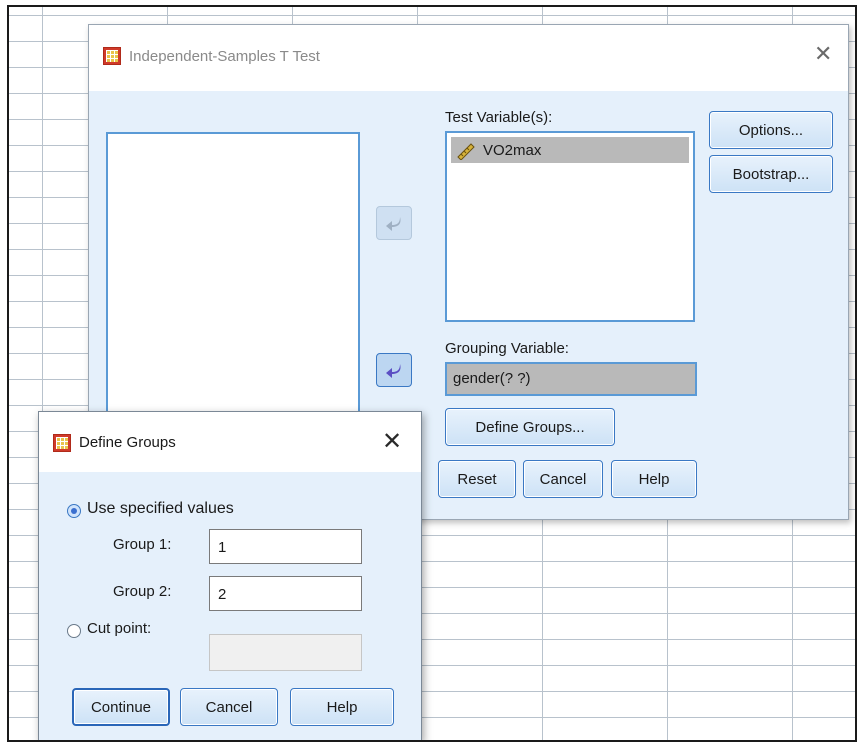 This screenshot has height=746, width=864. Describe the element at coordinates (142, 544) in the screenshot. I see `group1-label: Group 1:` at that location.